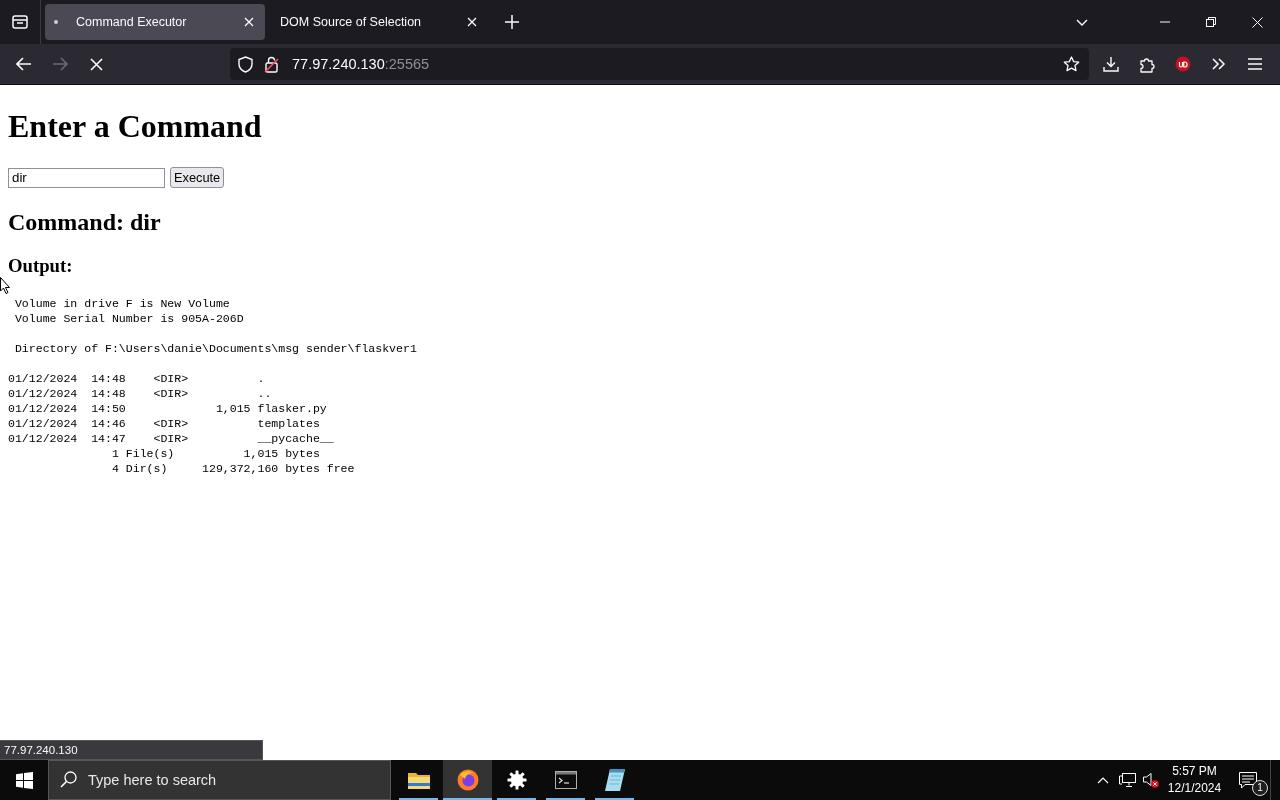  I want to click on link-status-bar: 77.97.240.130, so click(131, 750).